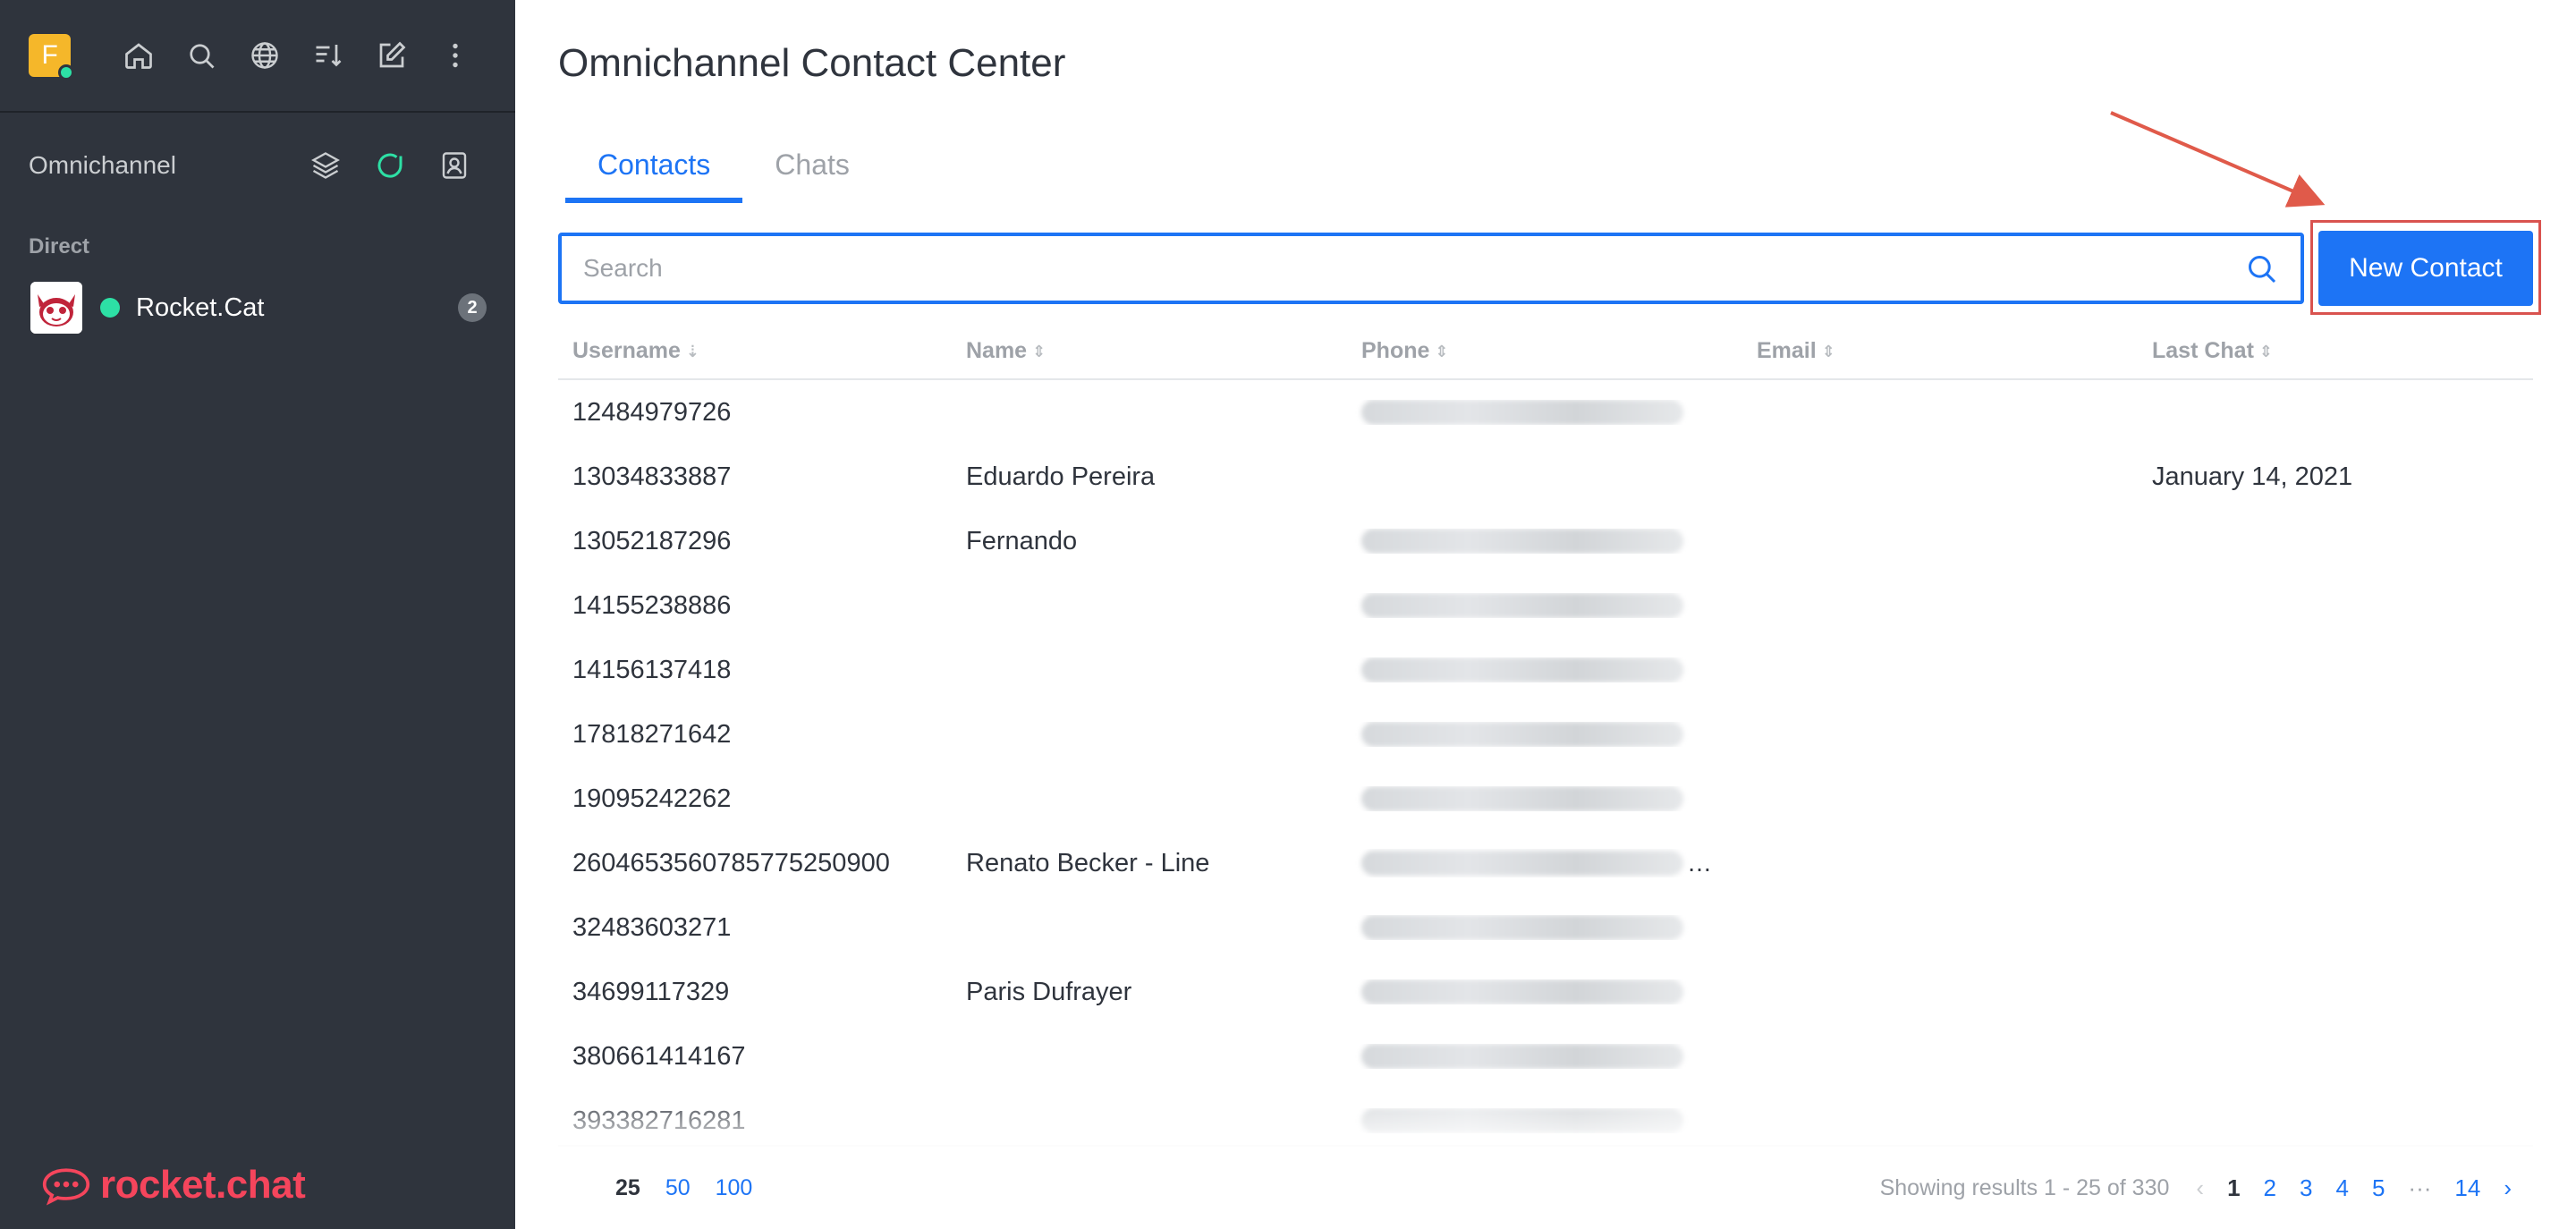 This screenshot has height=1229, width=2576. Describe the element at coordinates (734, 1188) in the screenshot. I see `per-page-option: 100` at that location.